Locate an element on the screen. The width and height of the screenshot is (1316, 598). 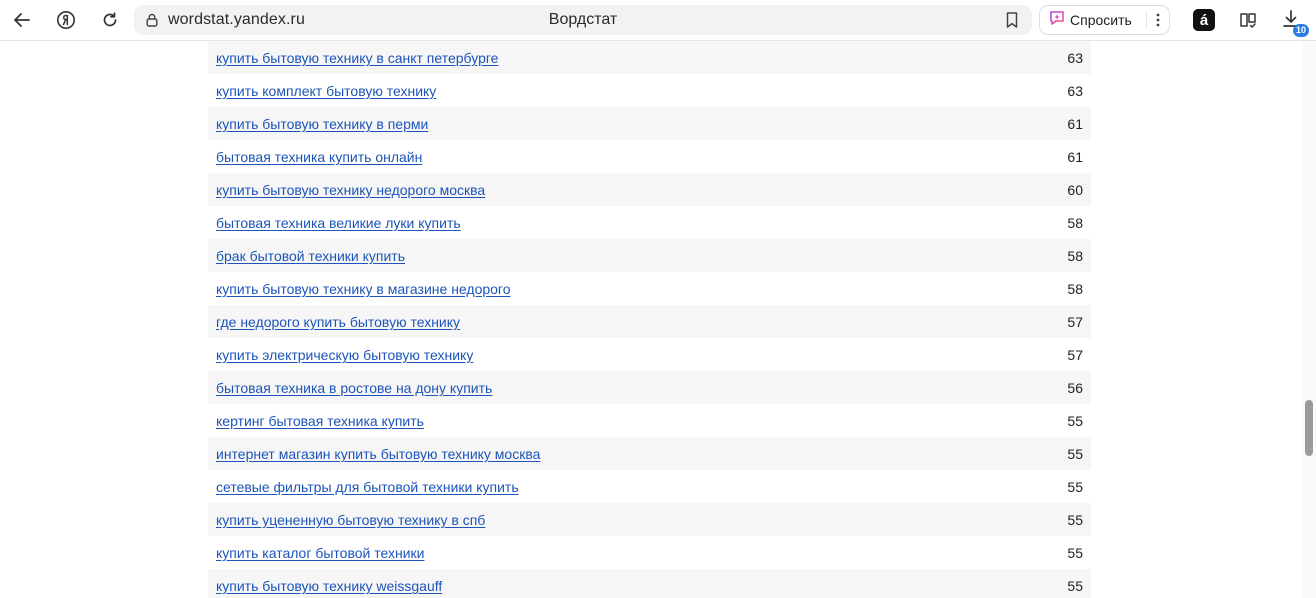
impressions-count: 60 is located at coordinates (1075, 190).